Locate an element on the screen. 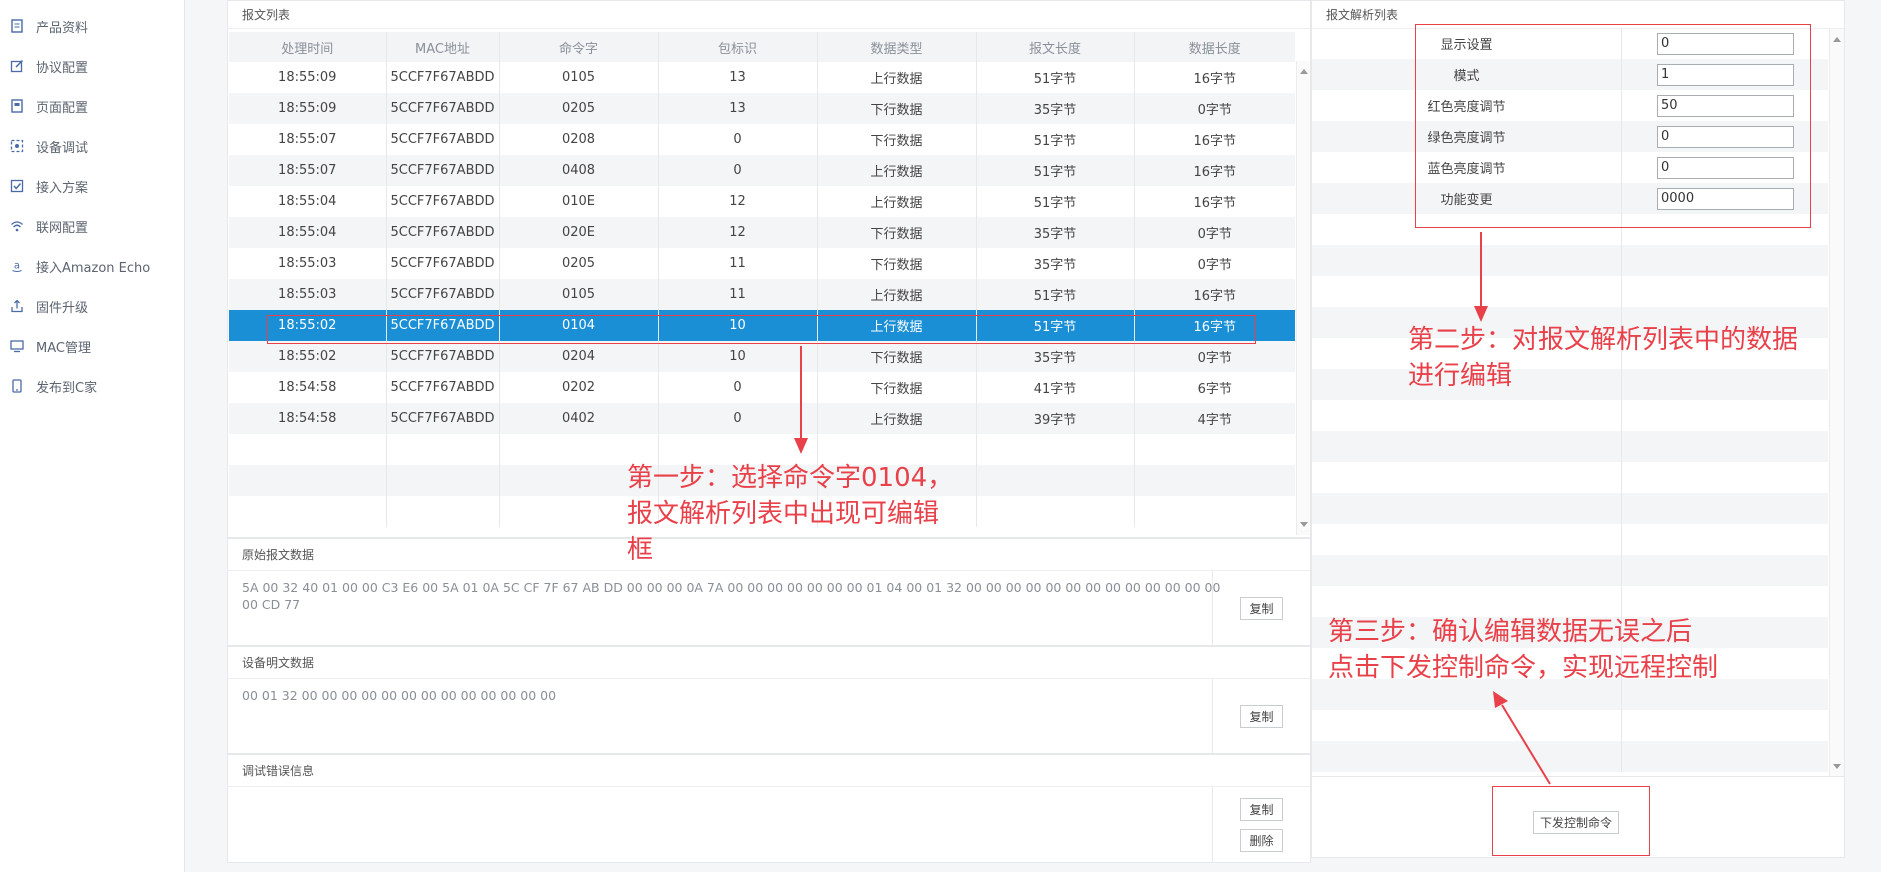  column-header: 数据长度 is located at coordinates (1214, 47).